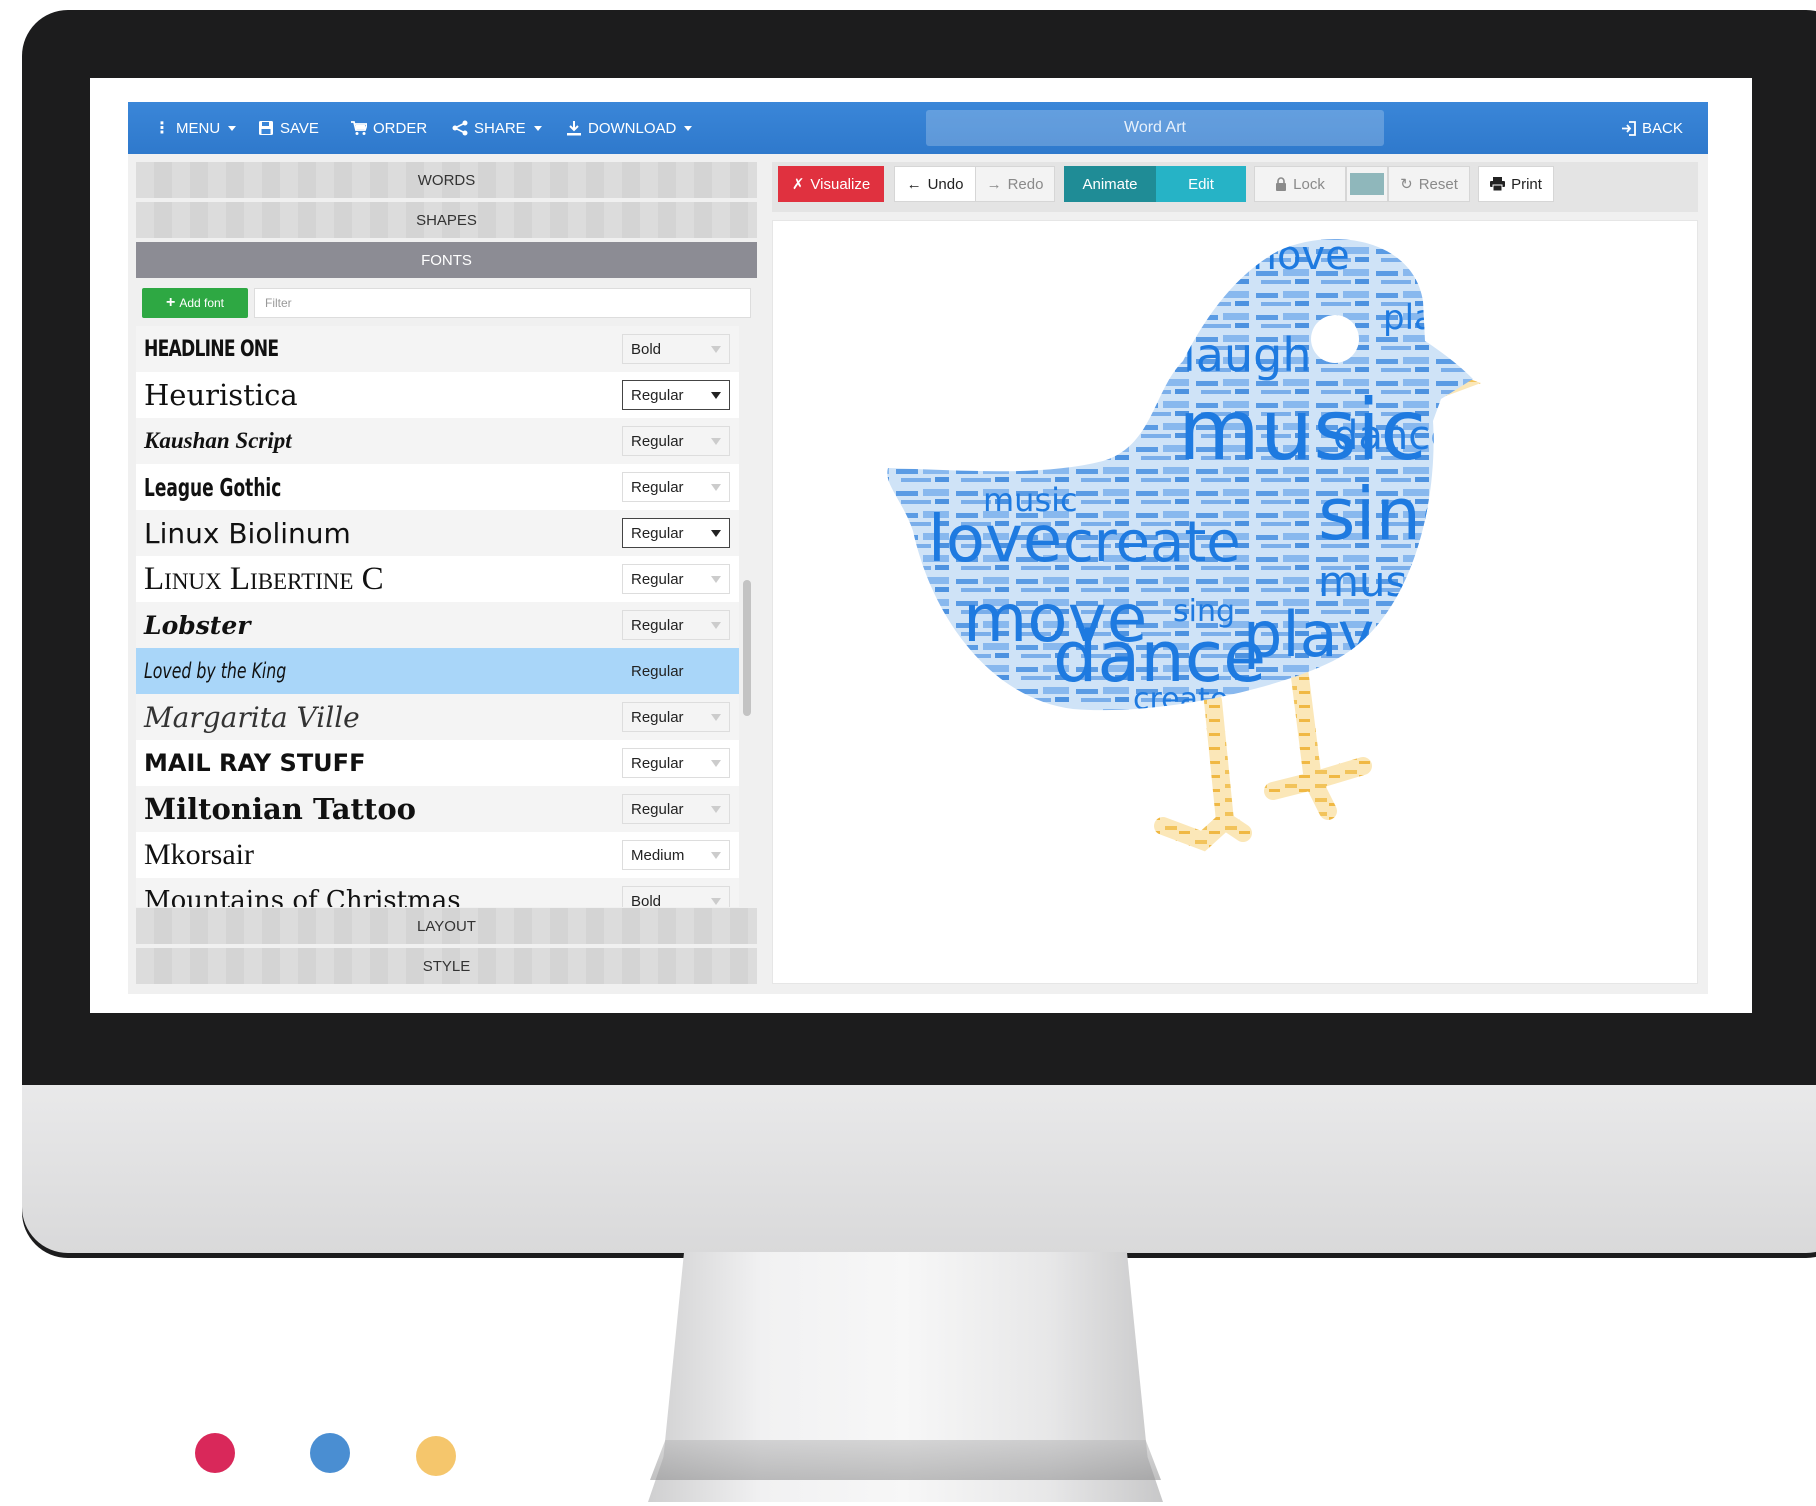  Describe the element at coordinates (446, 220) in the screenshot. I see `section-shapes: SHAPES` at that location.